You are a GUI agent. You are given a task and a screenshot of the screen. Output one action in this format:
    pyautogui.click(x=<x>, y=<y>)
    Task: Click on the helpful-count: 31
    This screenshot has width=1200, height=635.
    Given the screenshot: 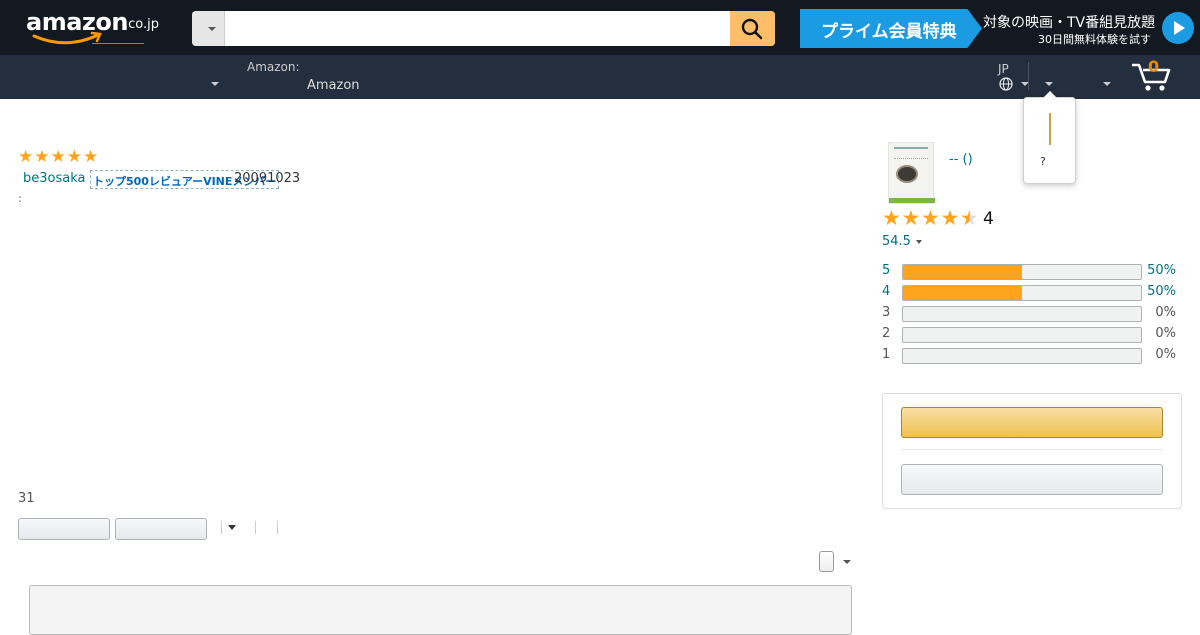 What is the action you would take?
    pyautogui.click(x=26, y=498)
    